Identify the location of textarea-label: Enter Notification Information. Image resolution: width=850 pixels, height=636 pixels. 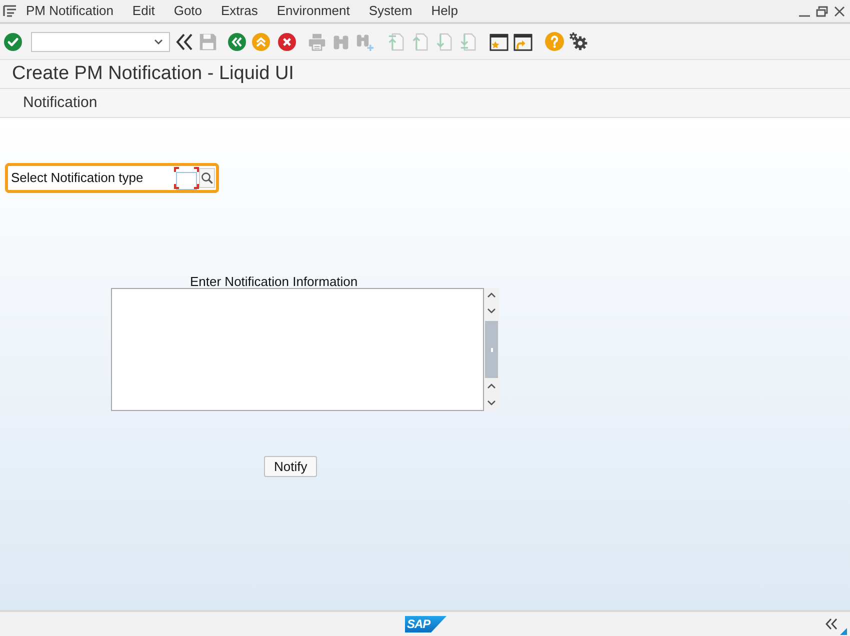
(274, 281).